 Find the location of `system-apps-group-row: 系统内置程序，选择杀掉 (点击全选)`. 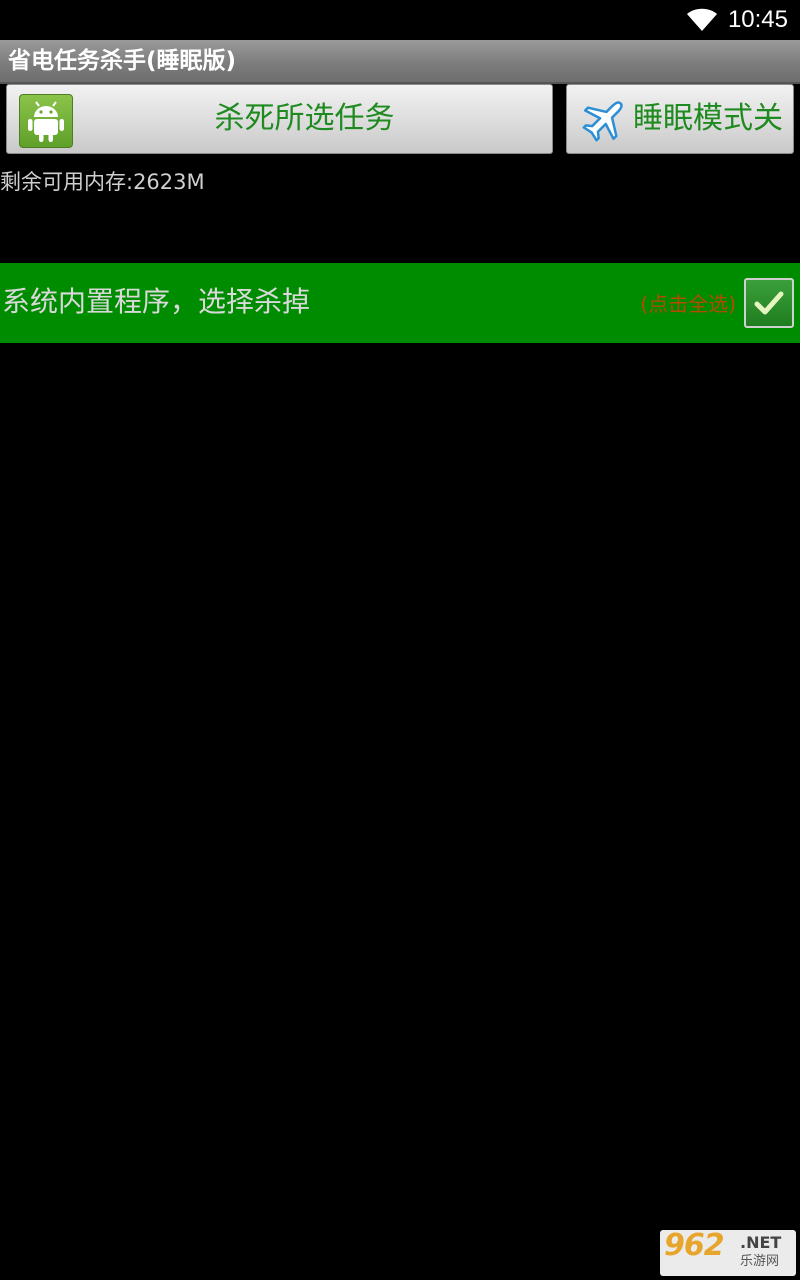

system-apps-group-row: 系统内置程序，选择杀掉 (点击全选) is located at coordinates (400, 303).